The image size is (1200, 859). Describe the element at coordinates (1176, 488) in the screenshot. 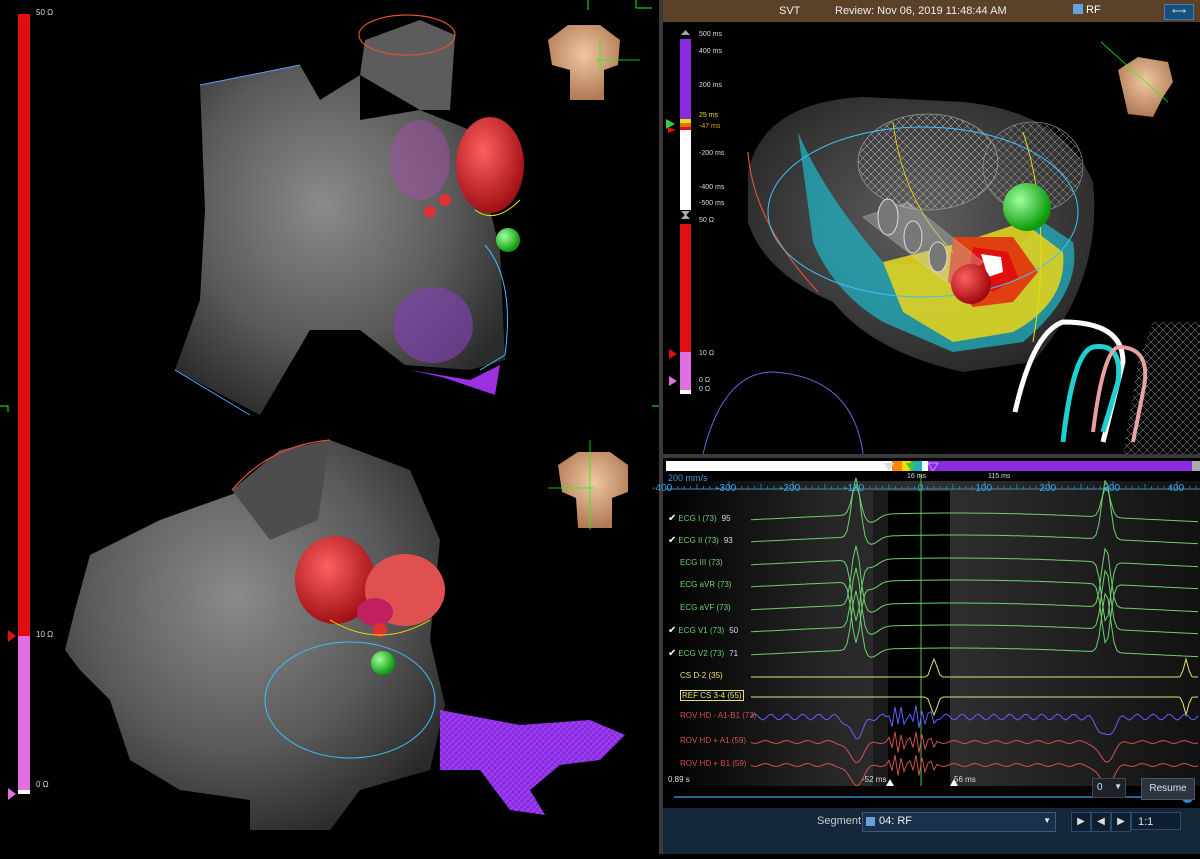

I see `axis-tick-label: 400` at that location.